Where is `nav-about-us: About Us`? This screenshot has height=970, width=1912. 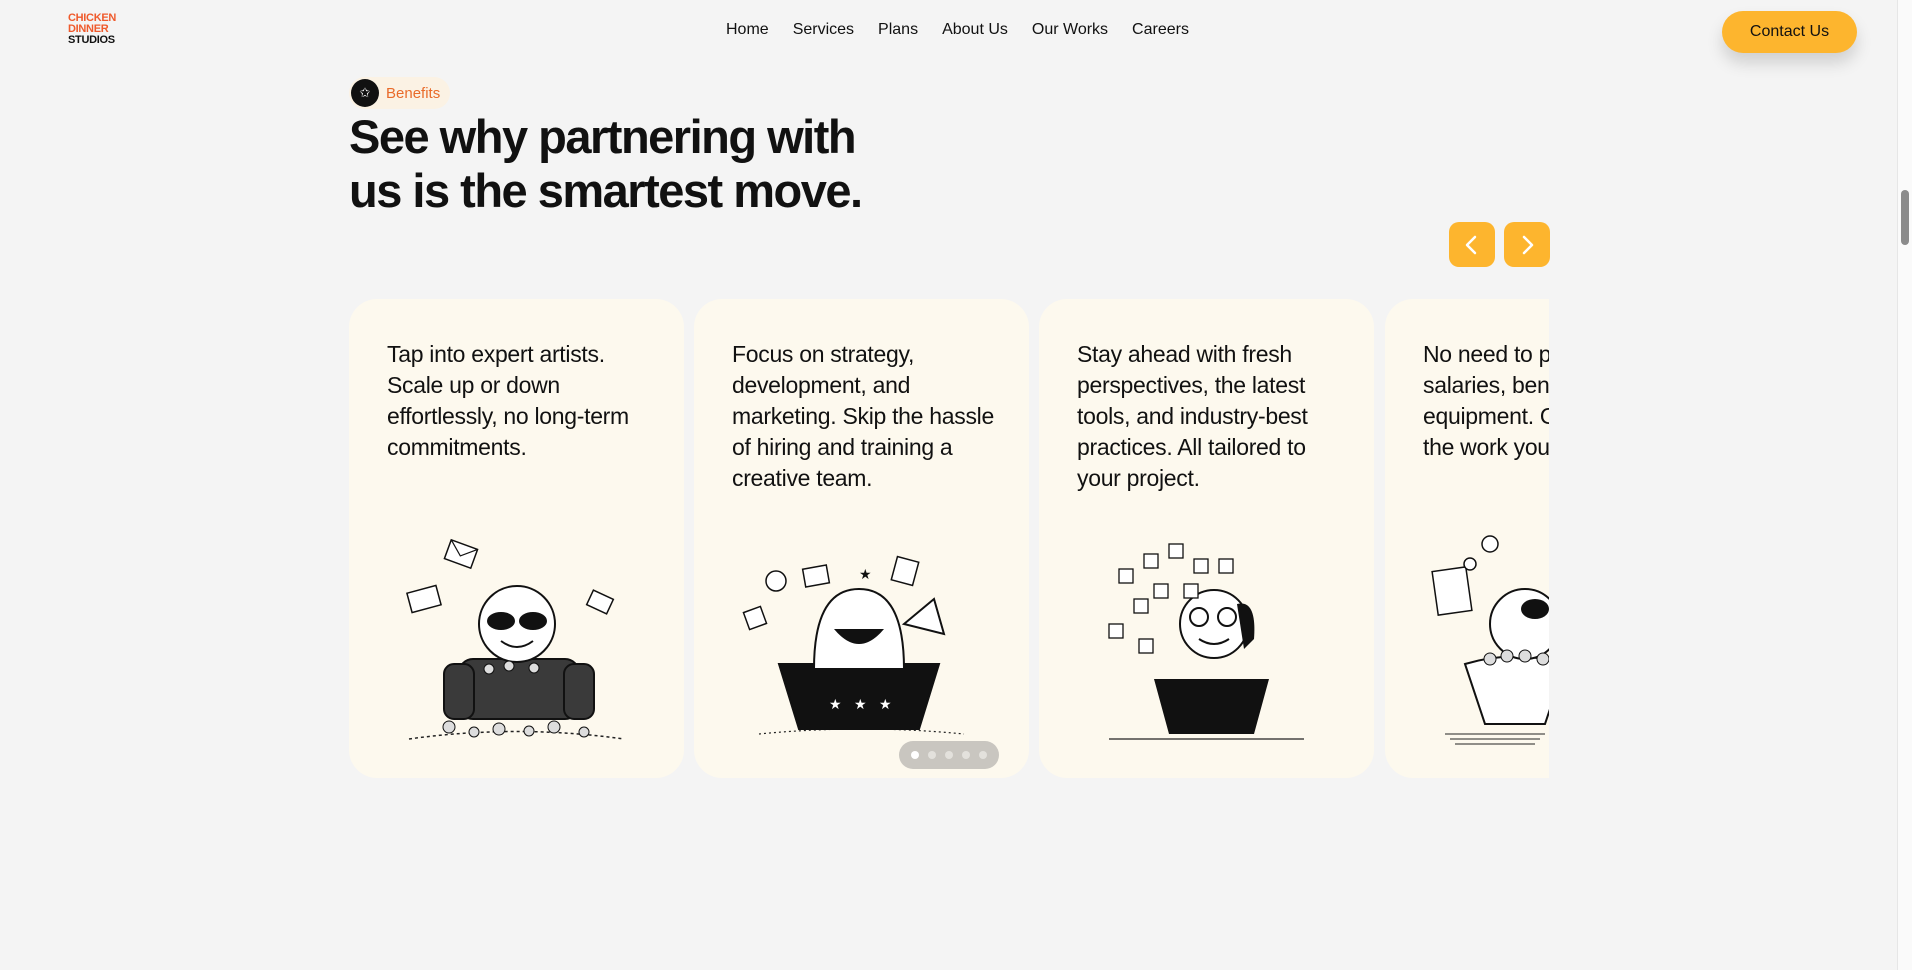 nav-about-us: About Us is located at coordinates (975, 30).